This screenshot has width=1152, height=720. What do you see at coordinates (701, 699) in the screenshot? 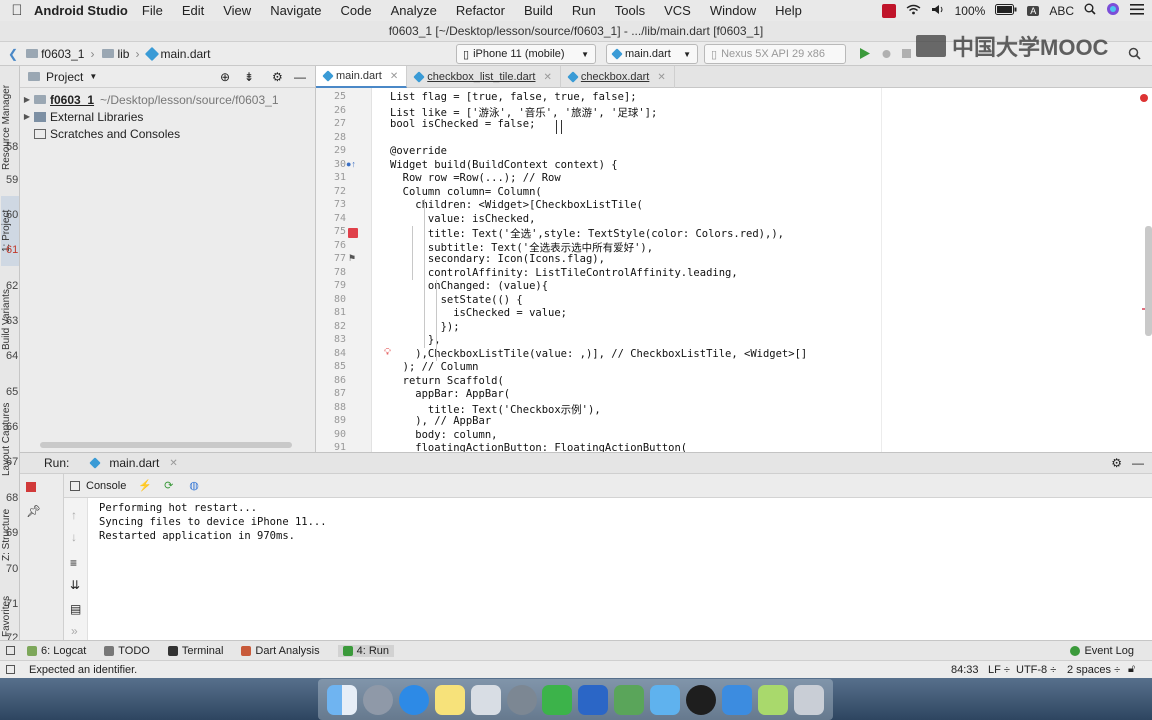
I see `qq-icon` at bounding box center [701, 699].